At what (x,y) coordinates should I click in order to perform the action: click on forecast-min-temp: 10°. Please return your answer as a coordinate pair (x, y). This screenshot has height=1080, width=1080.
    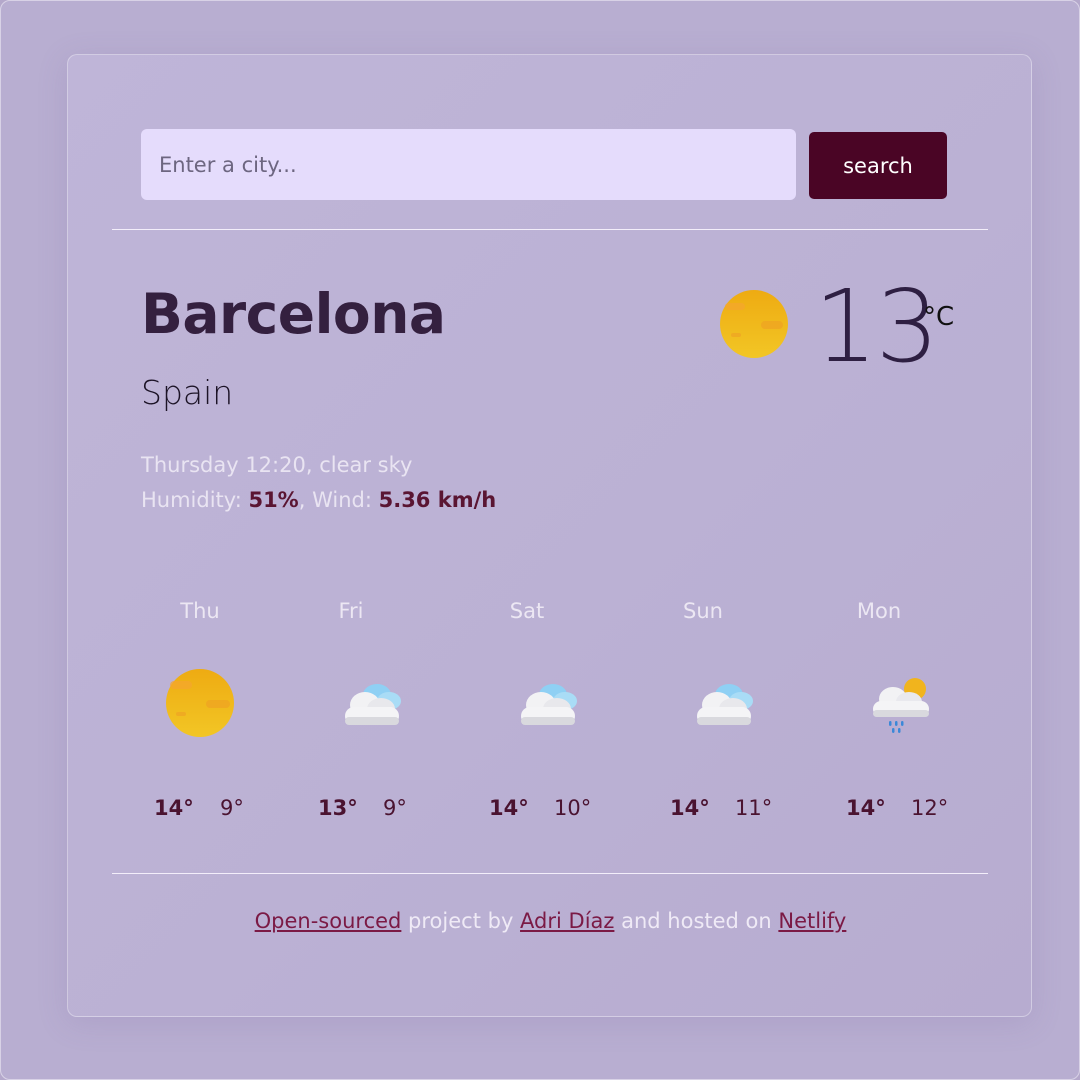
    Looking at the image, I should click on (573, 808).